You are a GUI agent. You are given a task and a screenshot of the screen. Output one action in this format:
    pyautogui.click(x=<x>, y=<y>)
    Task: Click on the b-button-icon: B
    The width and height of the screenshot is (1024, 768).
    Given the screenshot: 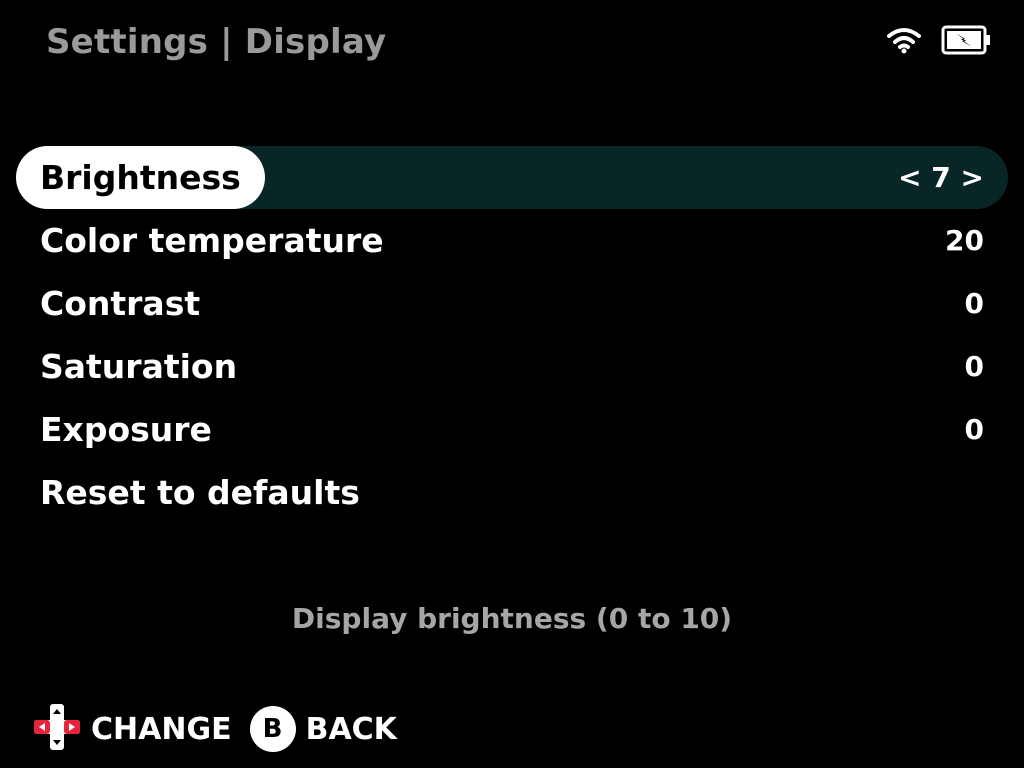 What is the action you would take?
    pyautogui.click(x=272, y=729)
    